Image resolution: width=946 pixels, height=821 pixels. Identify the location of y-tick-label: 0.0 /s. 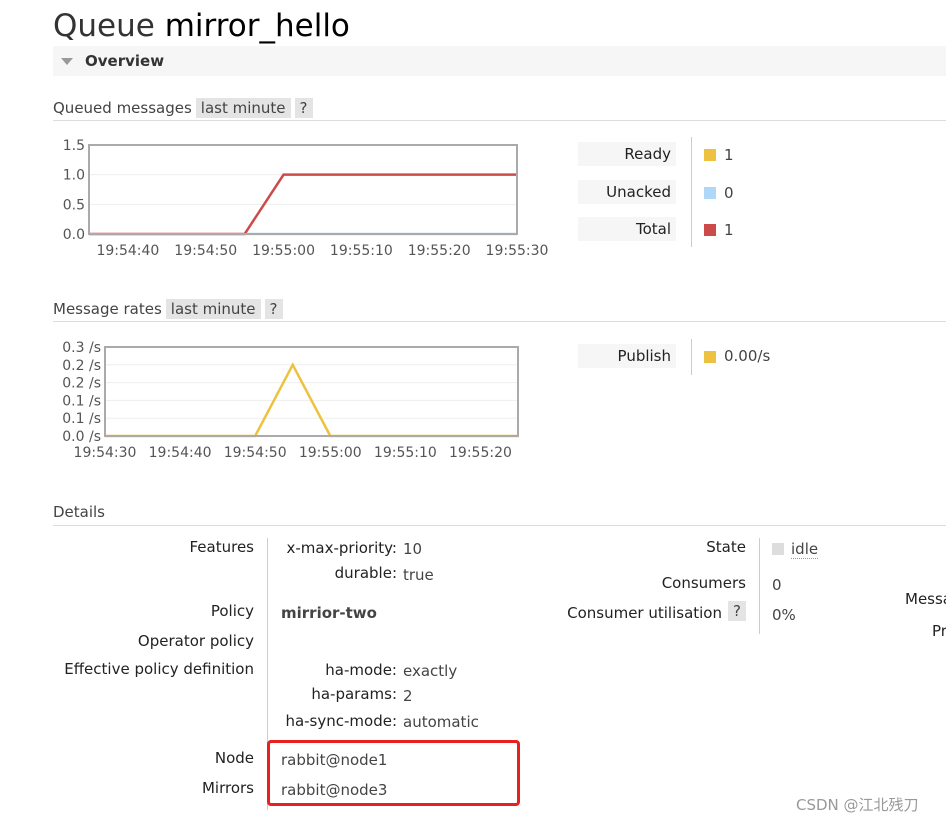
(81, 437).